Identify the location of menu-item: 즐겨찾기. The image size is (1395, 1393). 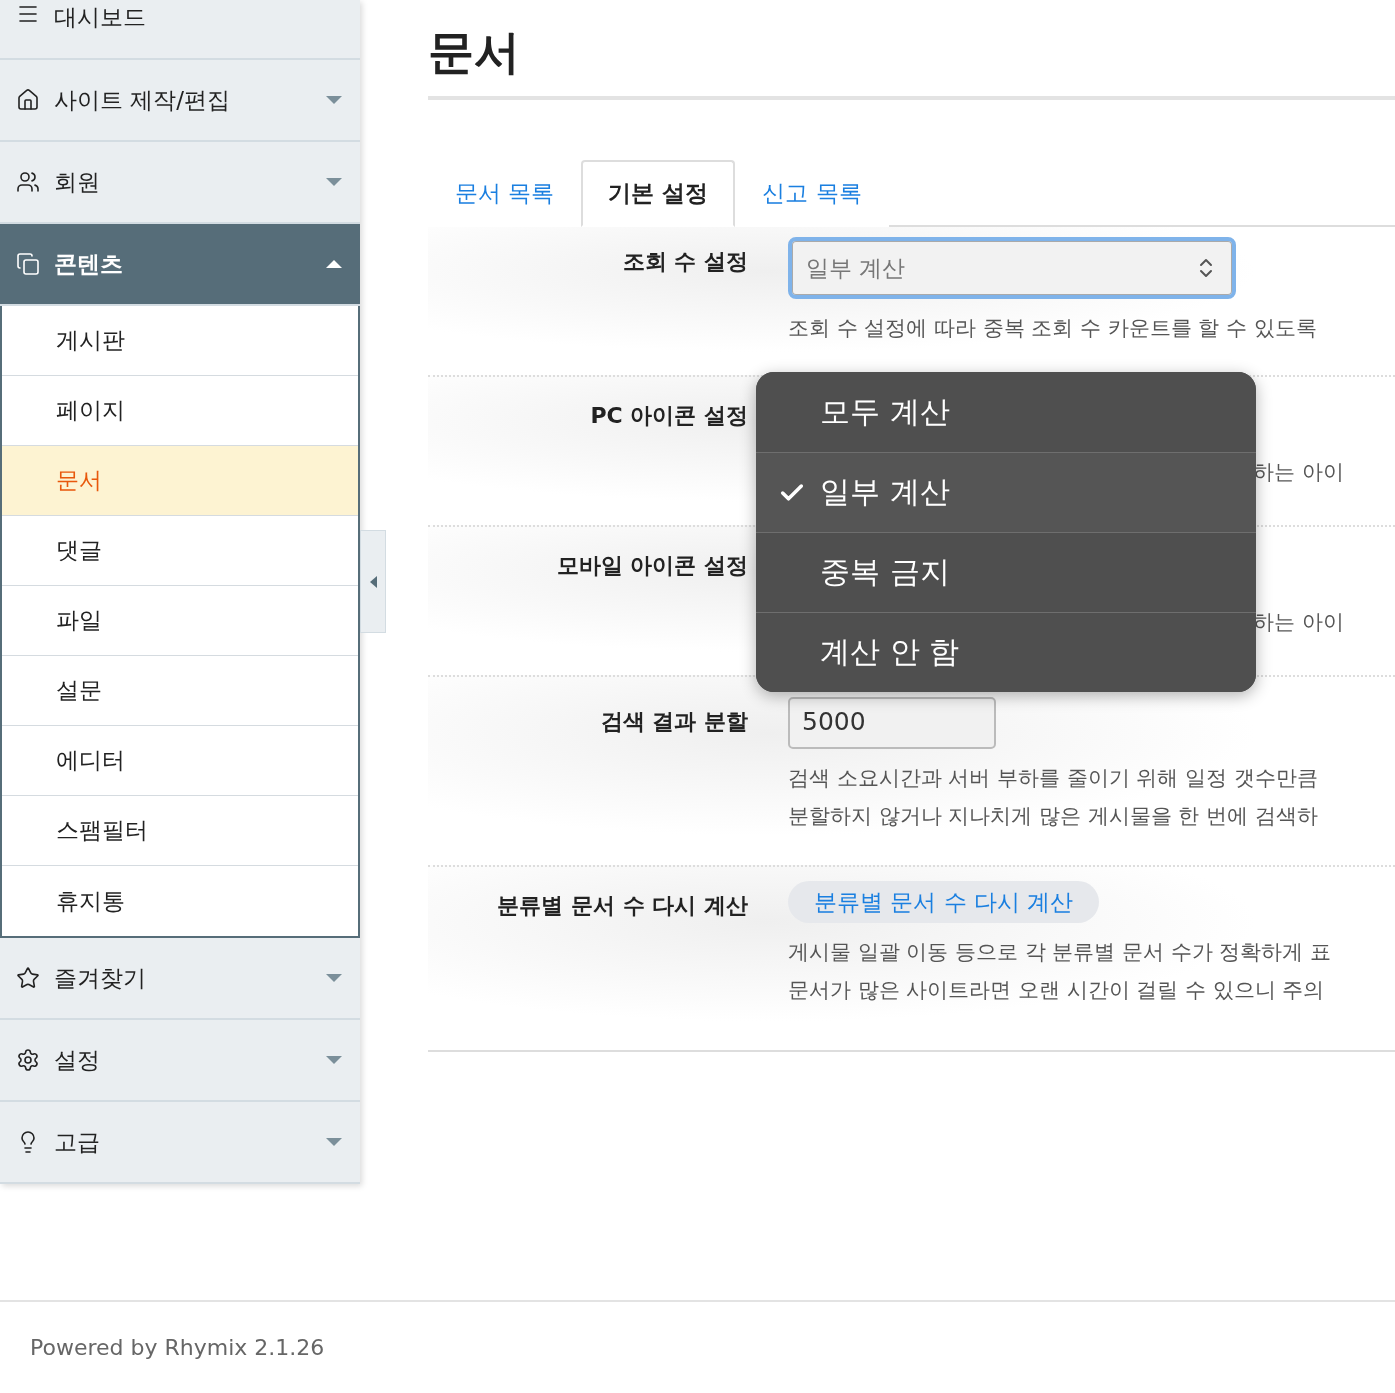
(180, 979).